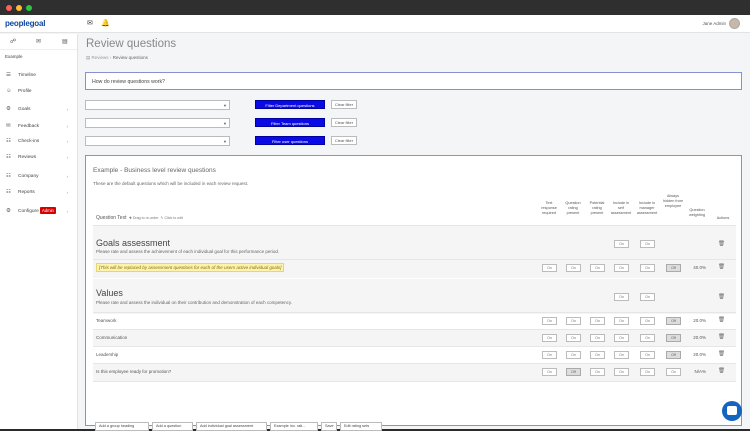 Image resolution: width=750 pixels, height=431 pixels. What do you see at coordinates (13, 41) in the screenshot?
I see `network-icon: ☍` at bounding box center [13, 41].